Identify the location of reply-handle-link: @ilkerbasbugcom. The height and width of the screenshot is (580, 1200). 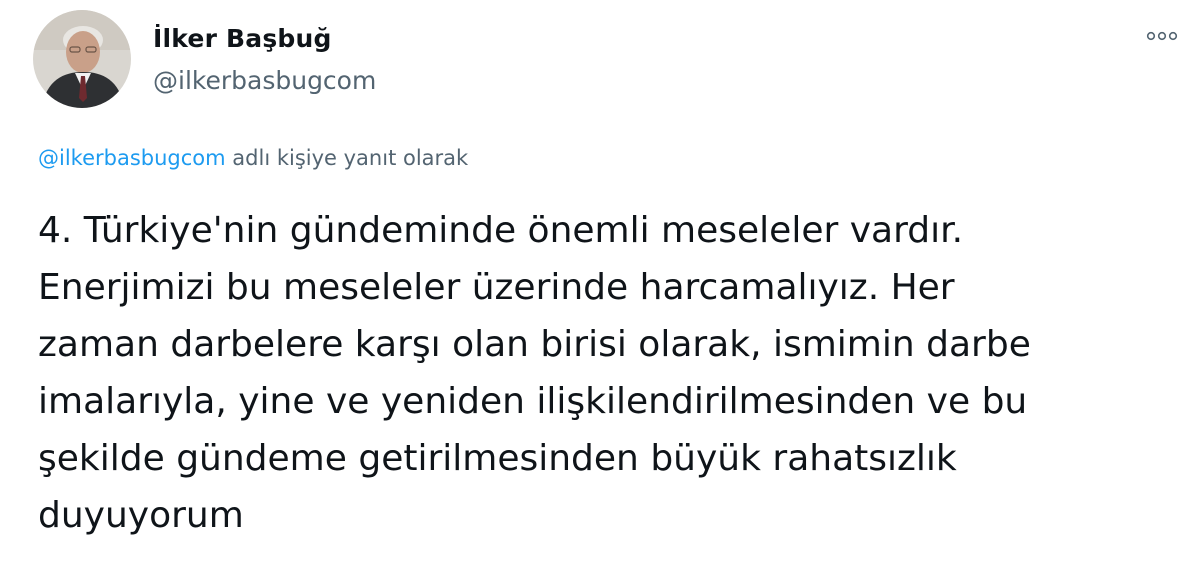
(132, 158).